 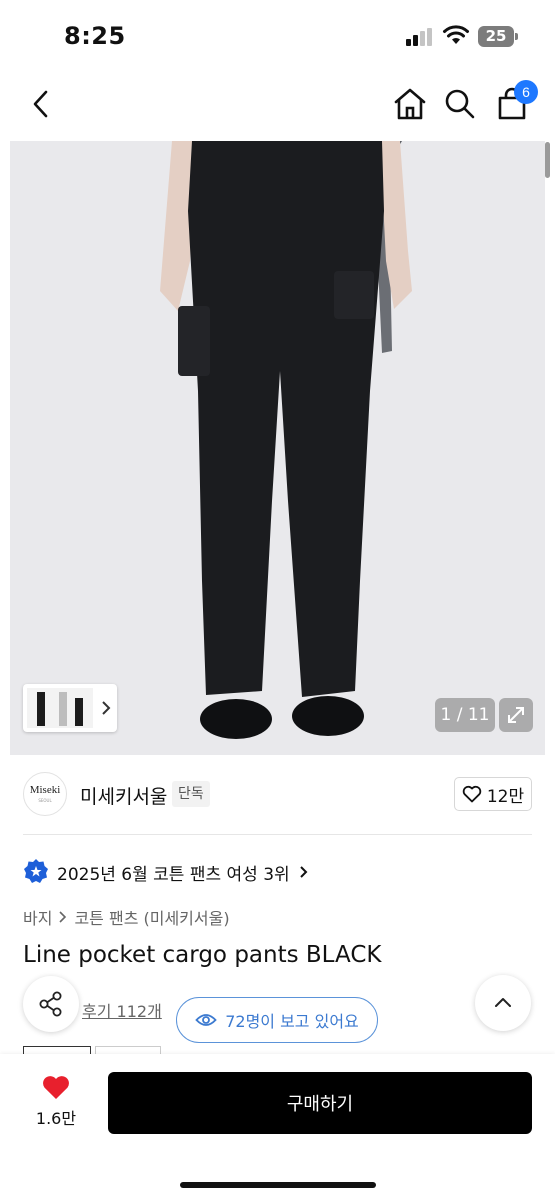 I want to click on cart-count-badge: 6, so click(x=526, y=92).